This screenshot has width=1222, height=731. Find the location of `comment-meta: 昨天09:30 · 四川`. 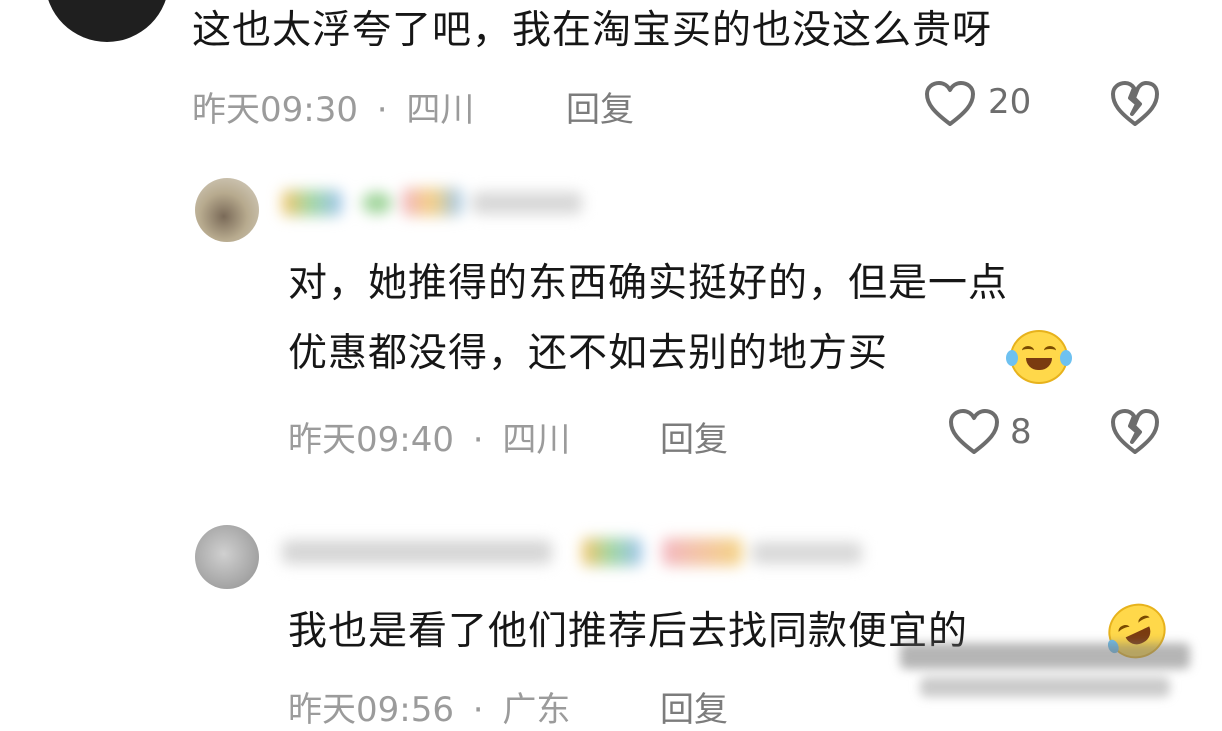

comment-meta: 昨天09:30 · 四川 is located at coordinates (333, 106).